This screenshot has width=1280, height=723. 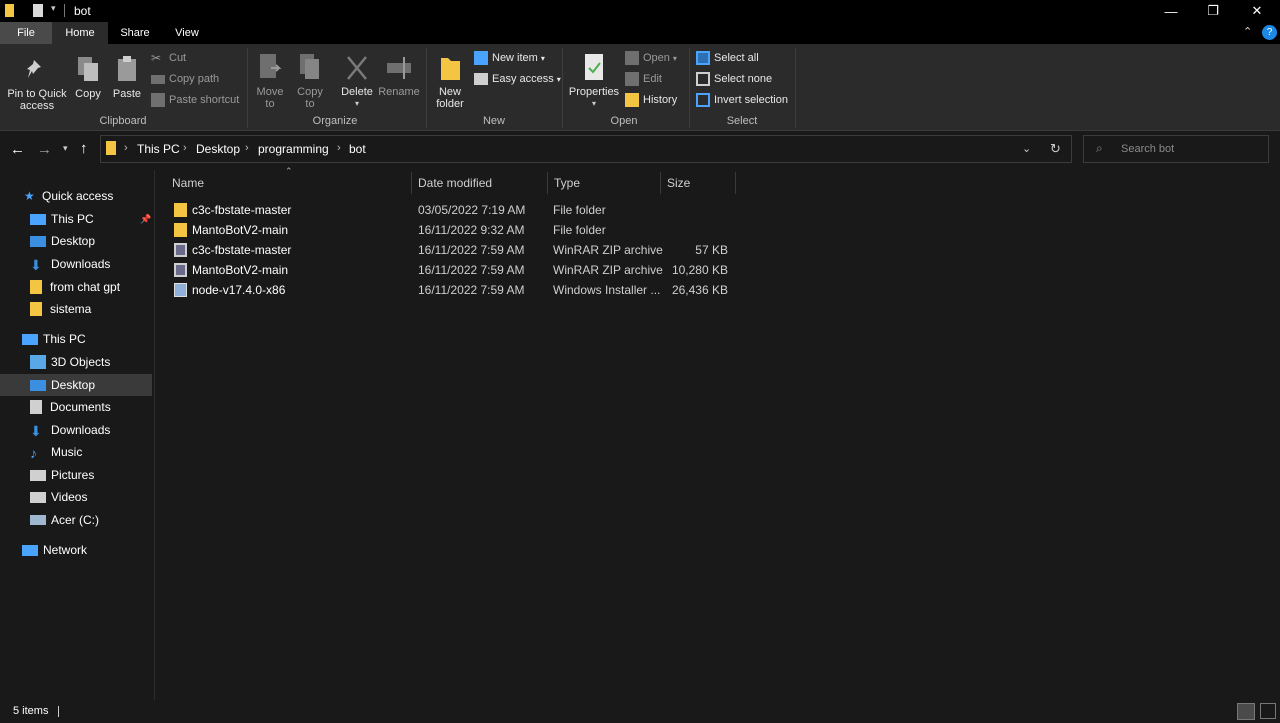 I want to click on column-header-date: Date modified, so click(x=480, y=183).